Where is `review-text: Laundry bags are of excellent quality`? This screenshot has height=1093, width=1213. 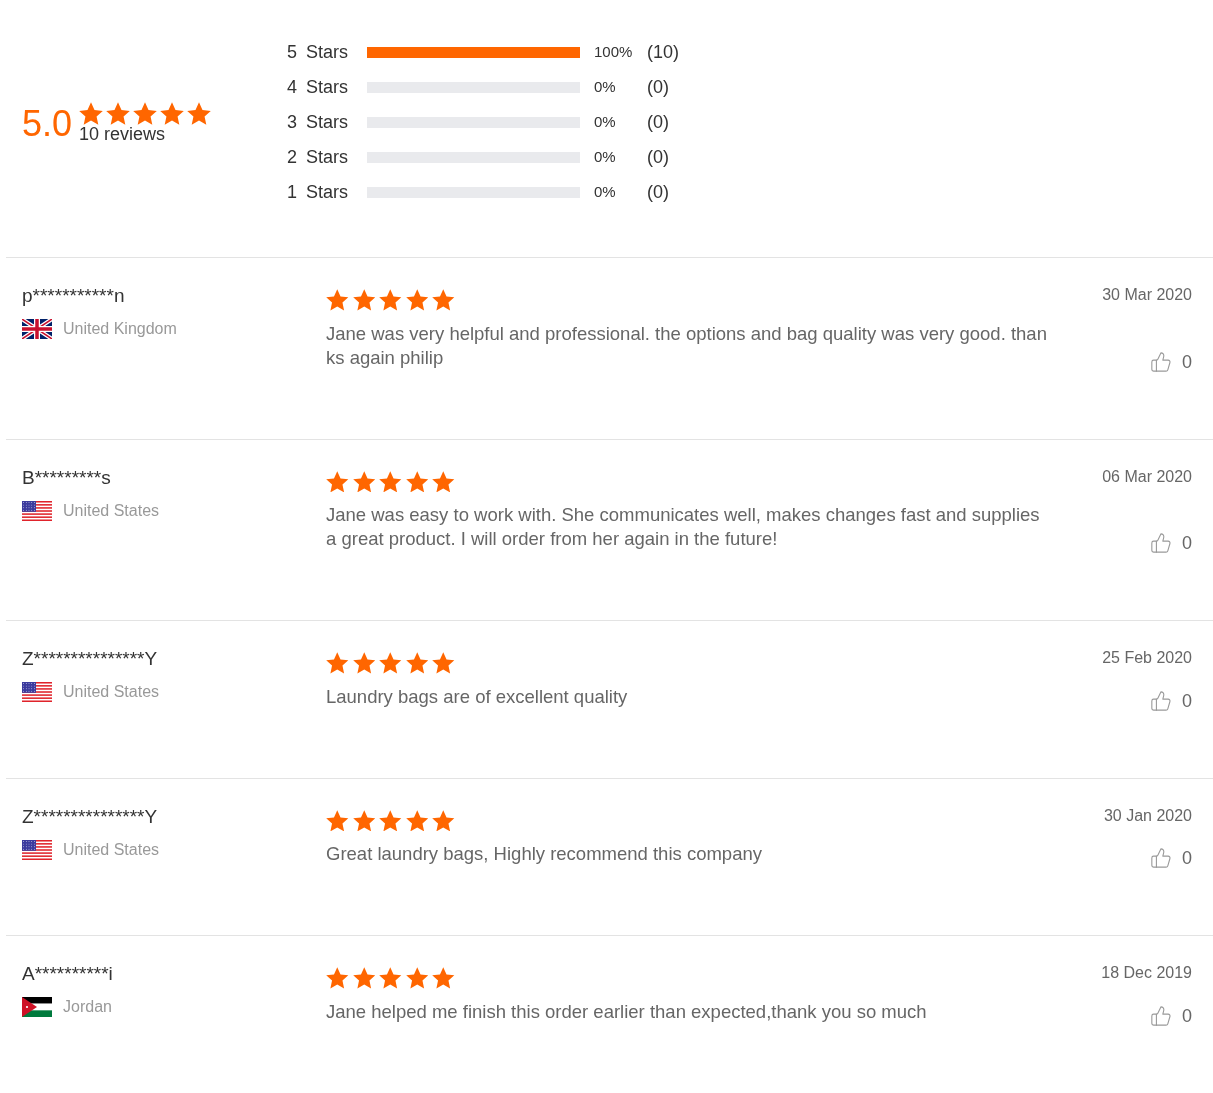
review-text: Laundry bags are of excellent quality is located at coordinates (477, 696).